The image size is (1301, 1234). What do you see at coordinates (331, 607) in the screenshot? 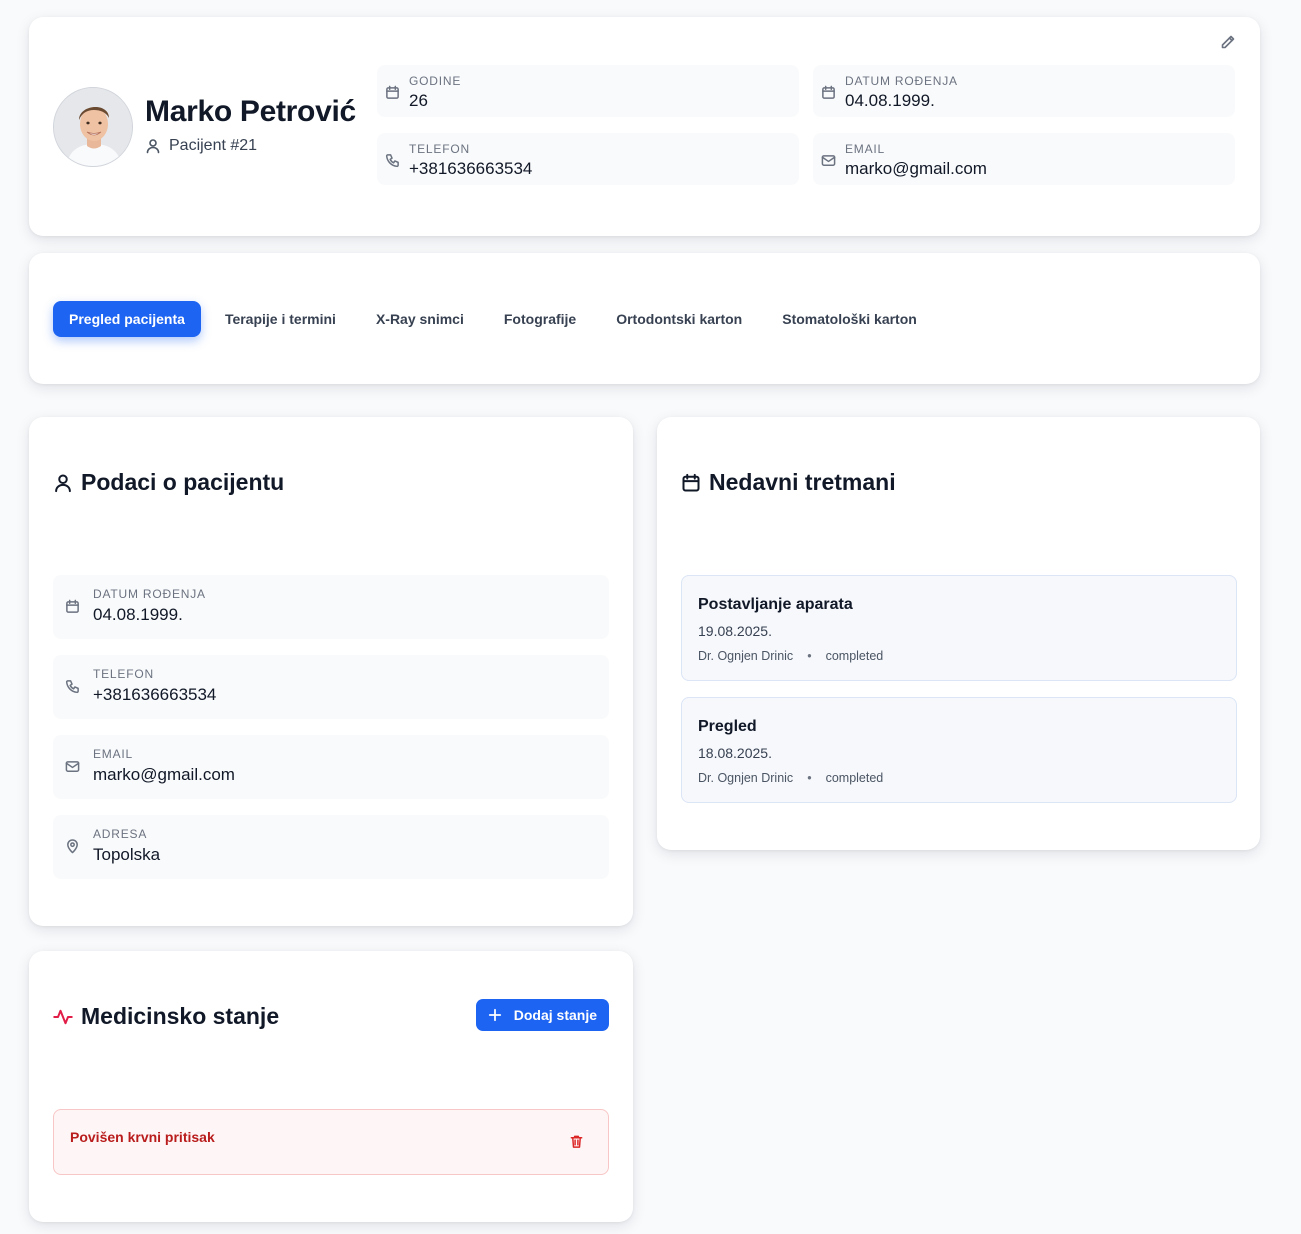
I see `detail-birthdate: DATUM ROĐENJA 04.08.1999.` at bounding box center [331, 607].